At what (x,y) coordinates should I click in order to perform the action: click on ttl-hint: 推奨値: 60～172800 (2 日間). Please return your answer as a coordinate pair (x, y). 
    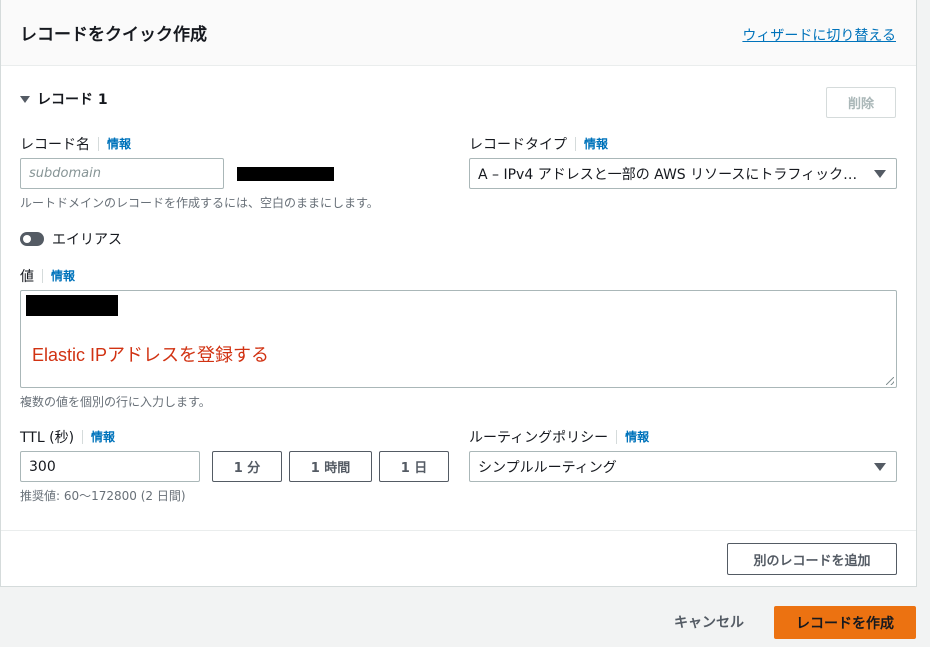
    Looking at the image, I should click on (103, 496).